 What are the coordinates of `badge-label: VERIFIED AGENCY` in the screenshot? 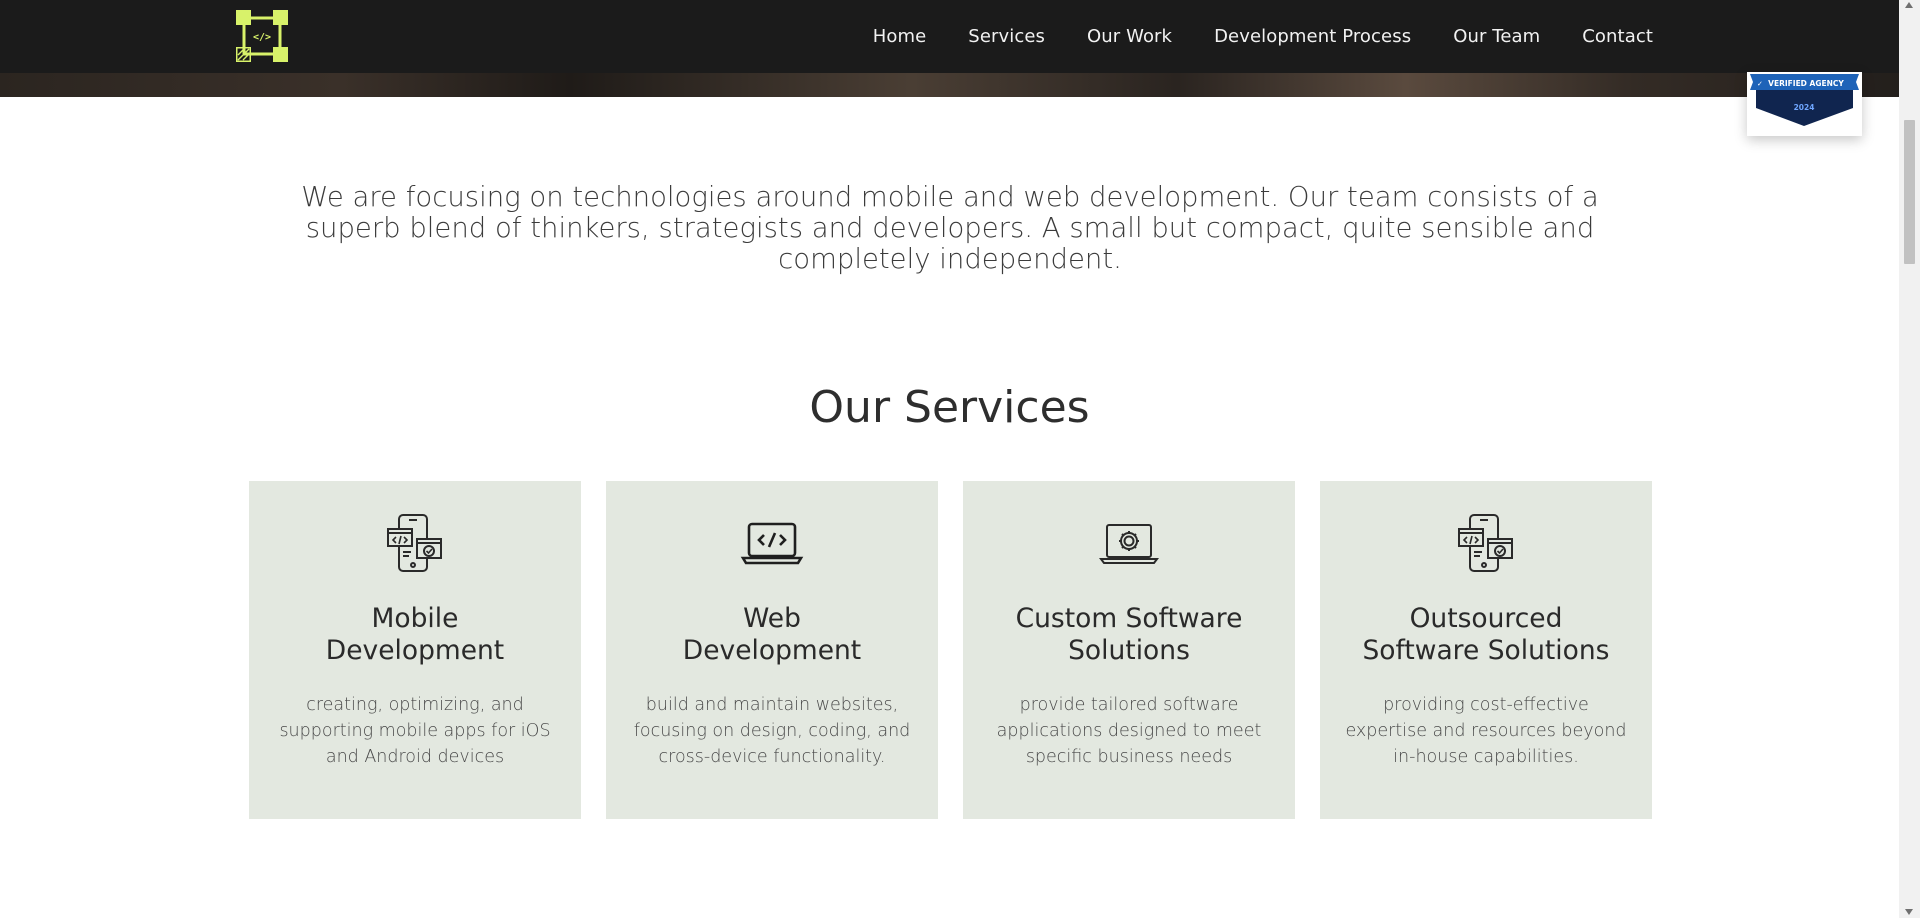 It's located at (1806, 83).